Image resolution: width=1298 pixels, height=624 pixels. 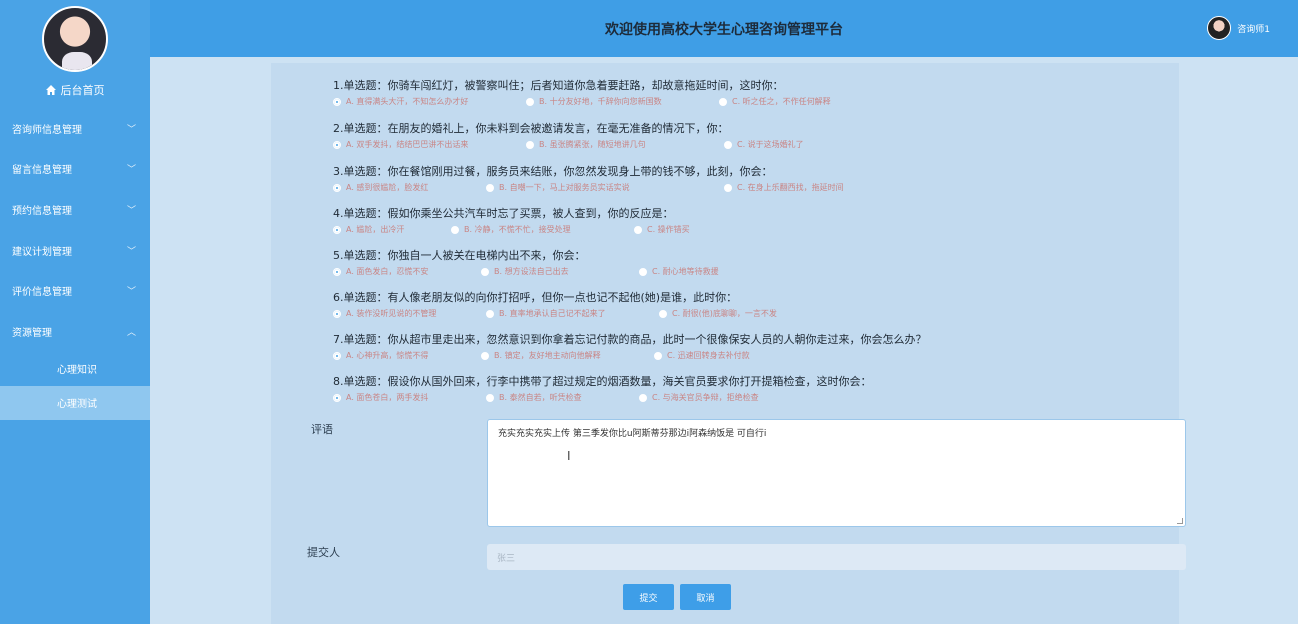 I want to click on option-radio: B. 冷静，不慌不忙，接受处理, so click(x=533, y=229).